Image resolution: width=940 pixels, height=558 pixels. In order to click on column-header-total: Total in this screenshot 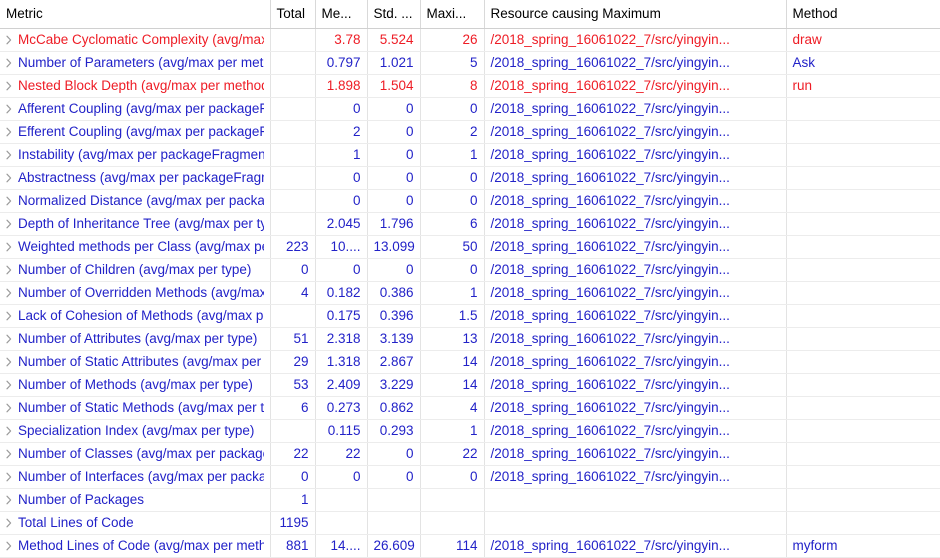, I will do `click(293, 14)`.